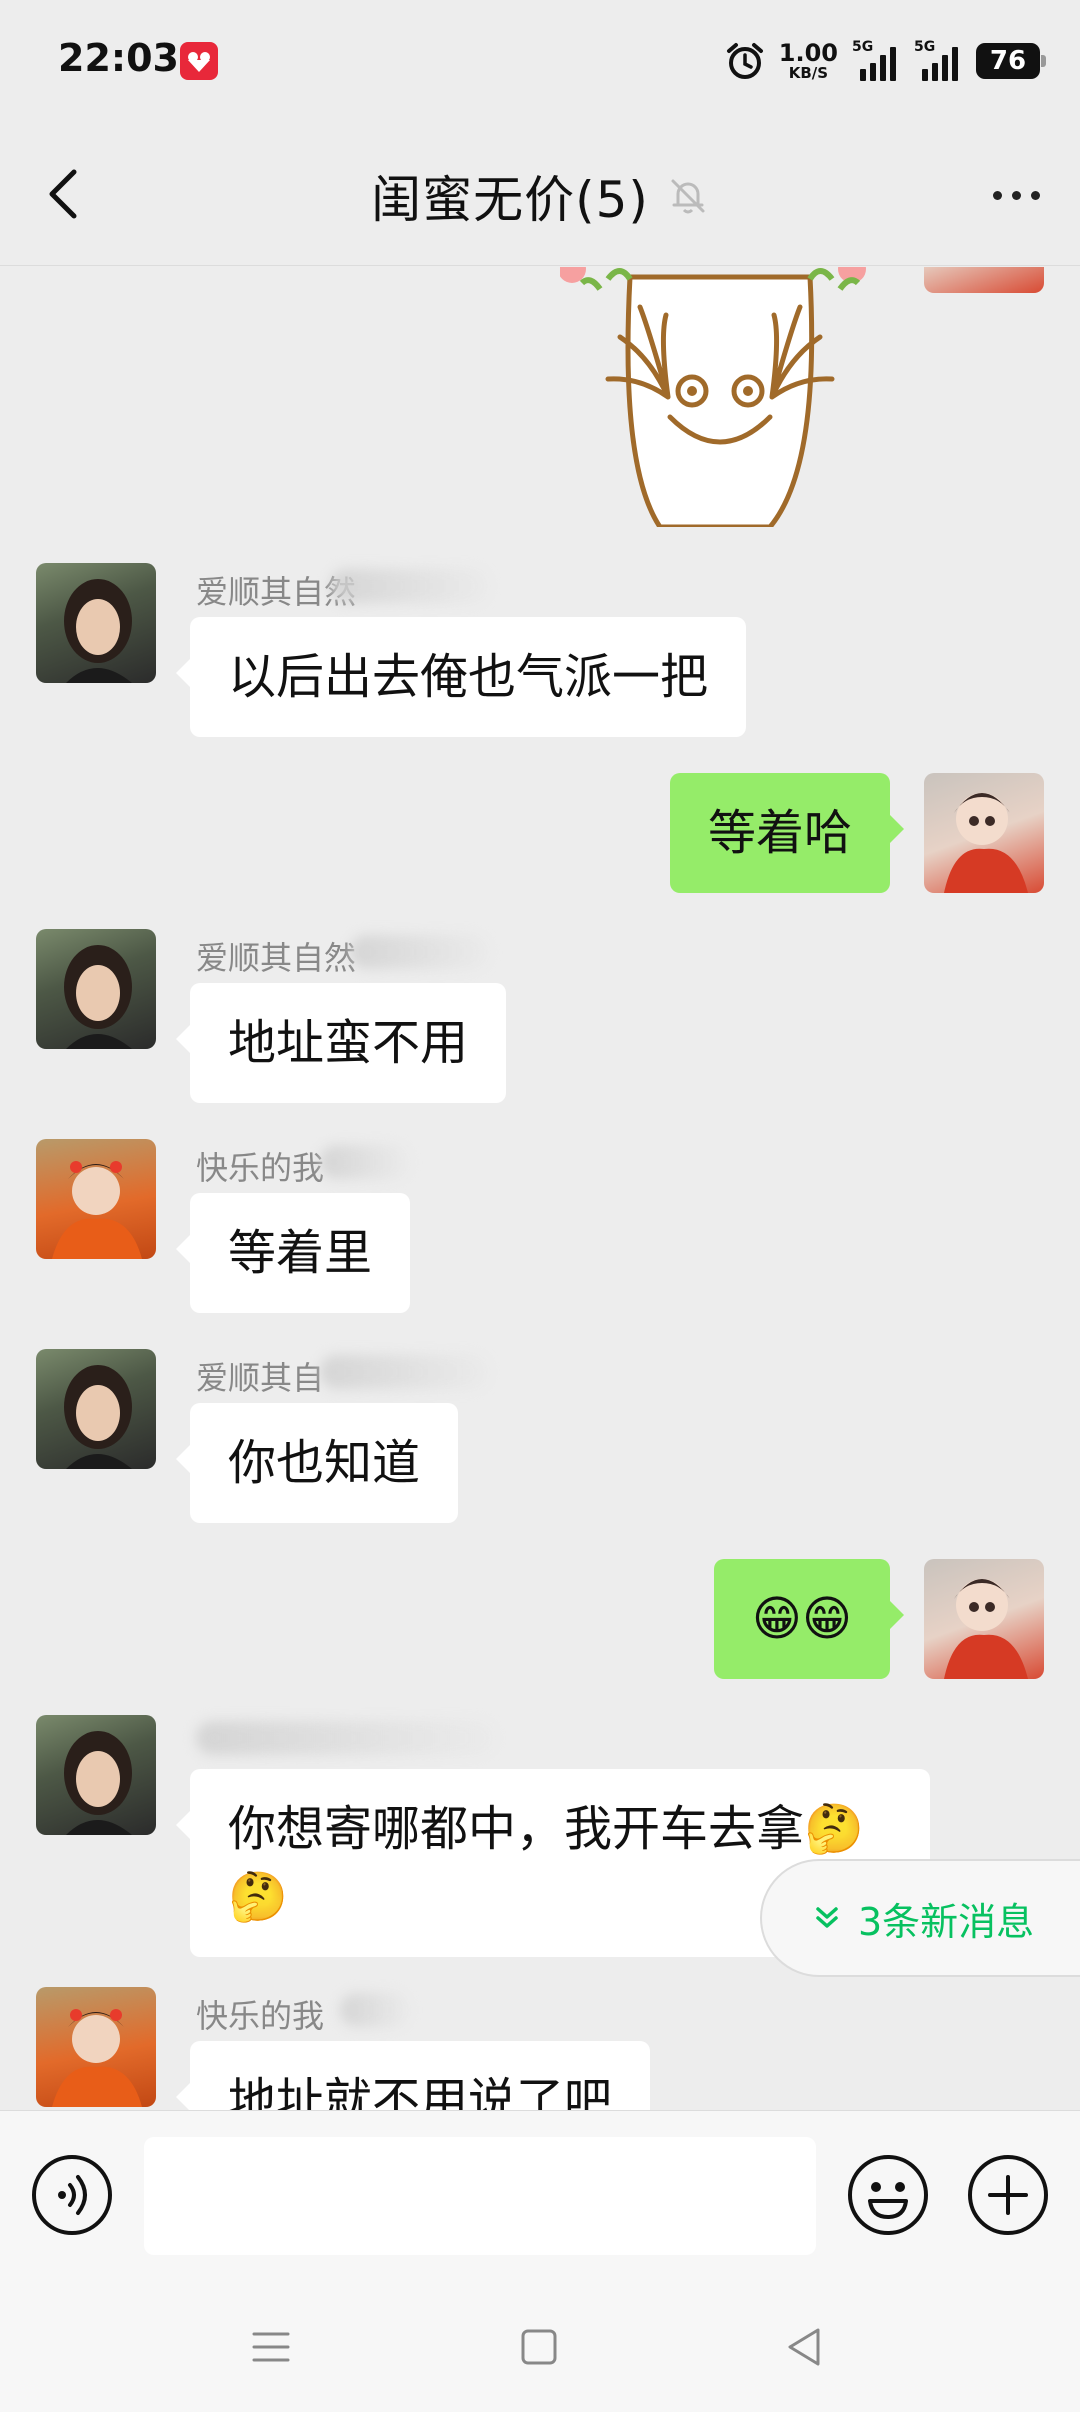 Image resolution: width=1080 pixels, height=2412 pixels. I want to click on home-button, so click(539, 2347).